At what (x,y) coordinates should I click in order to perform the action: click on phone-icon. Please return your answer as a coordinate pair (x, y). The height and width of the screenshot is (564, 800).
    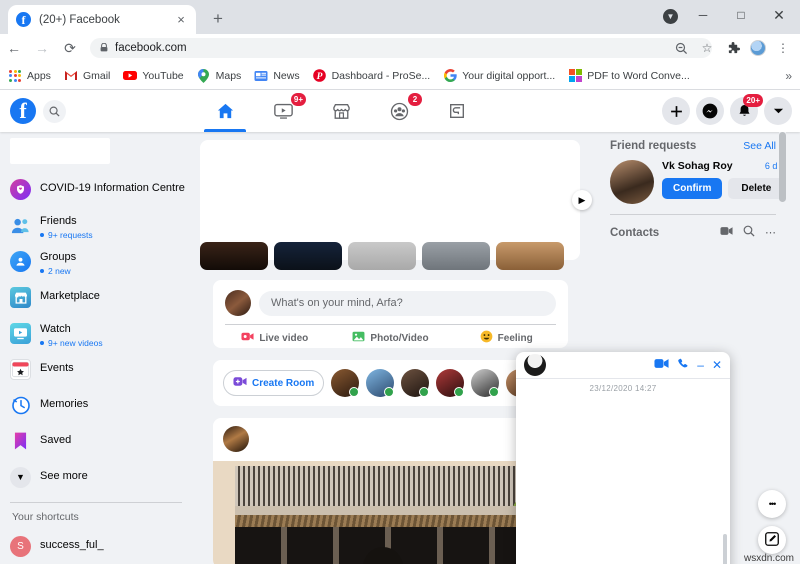
    Looking at the image, I should click on (683, 365).